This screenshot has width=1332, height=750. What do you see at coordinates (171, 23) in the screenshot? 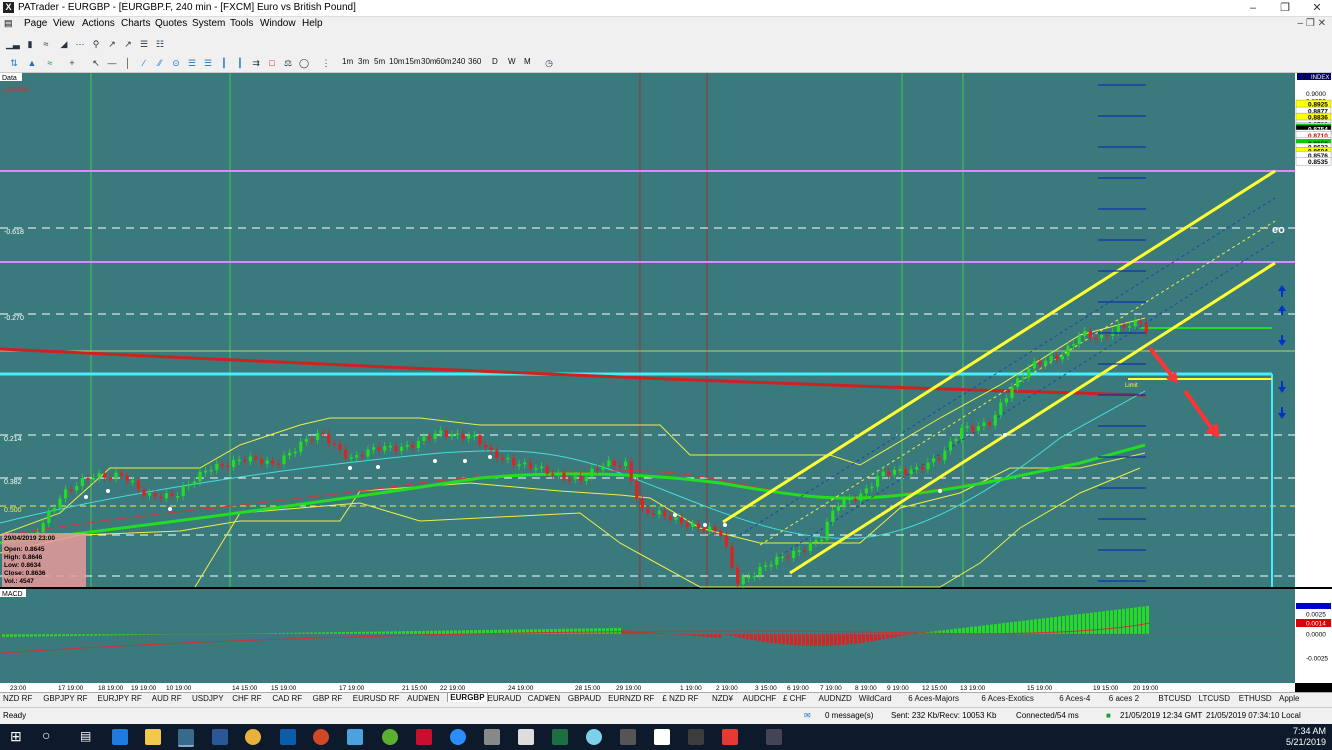
I see `menu-quotes: Quotes` at bounding box center [171, 23].